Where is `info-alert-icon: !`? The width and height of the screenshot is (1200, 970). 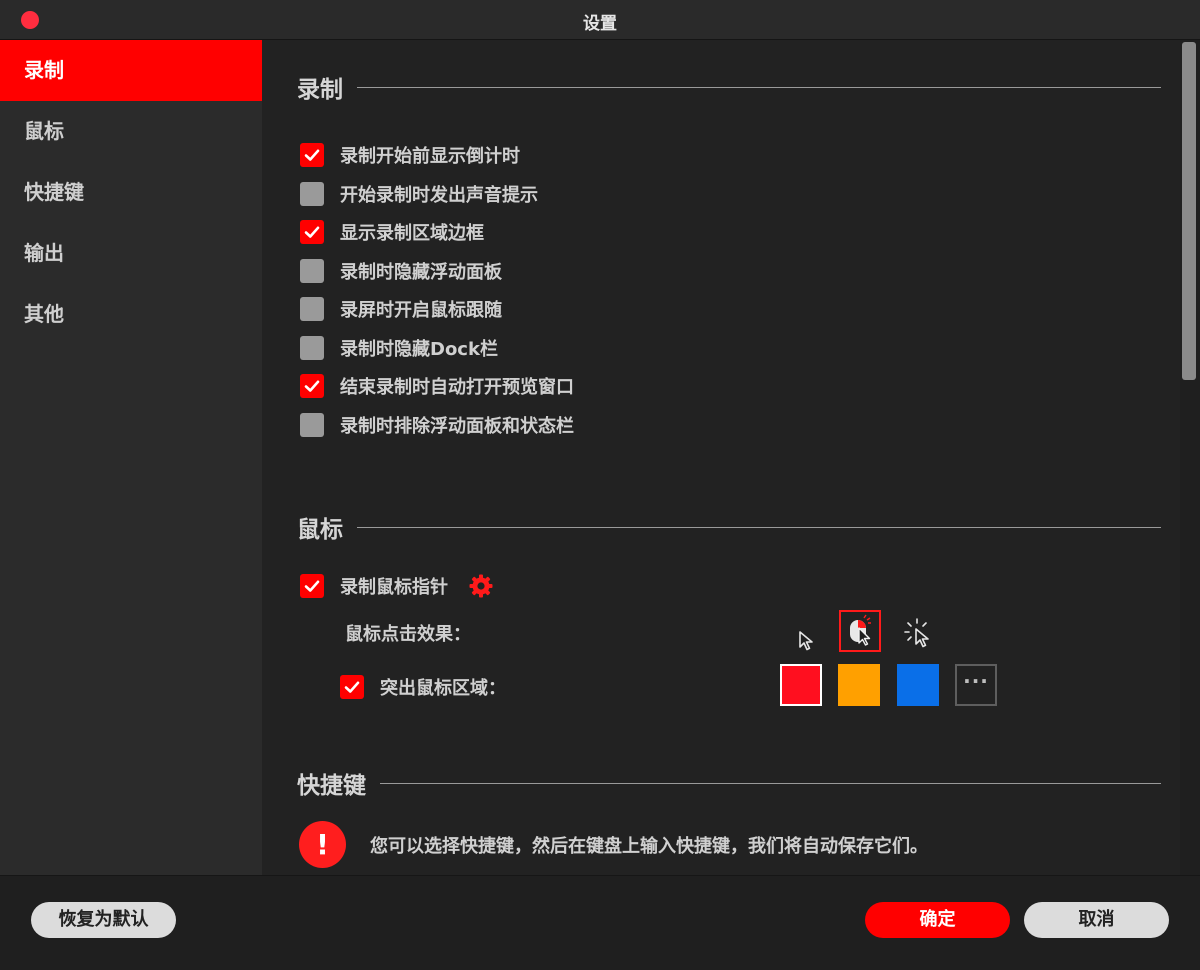 info-alert-icon: ! is located at coordinates (322, 844).